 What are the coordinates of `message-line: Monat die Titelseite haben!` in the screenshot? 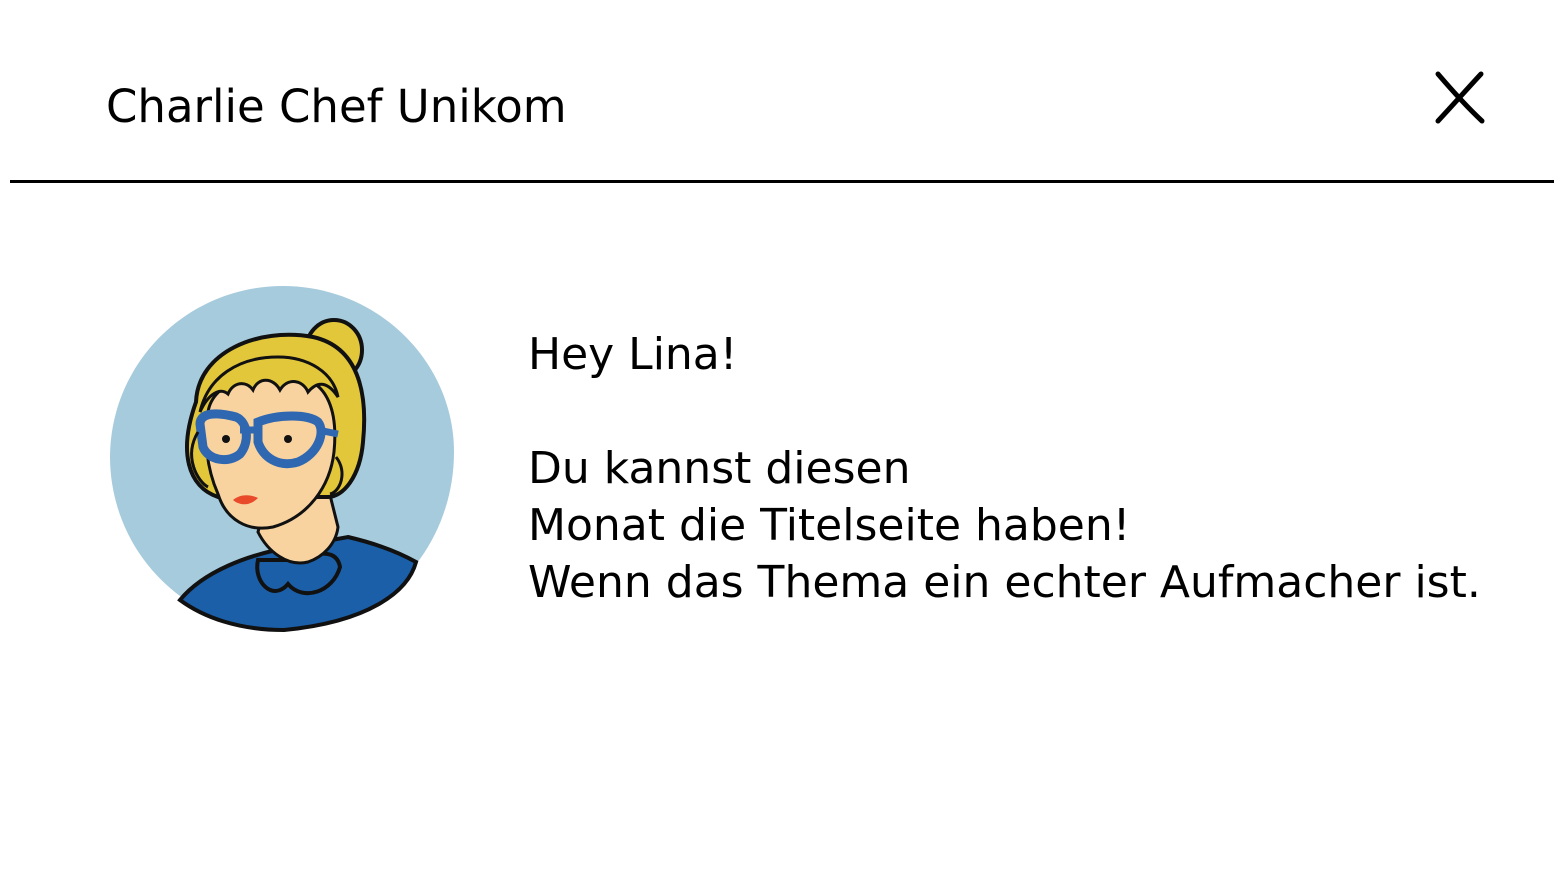 It's located at (829, 525).